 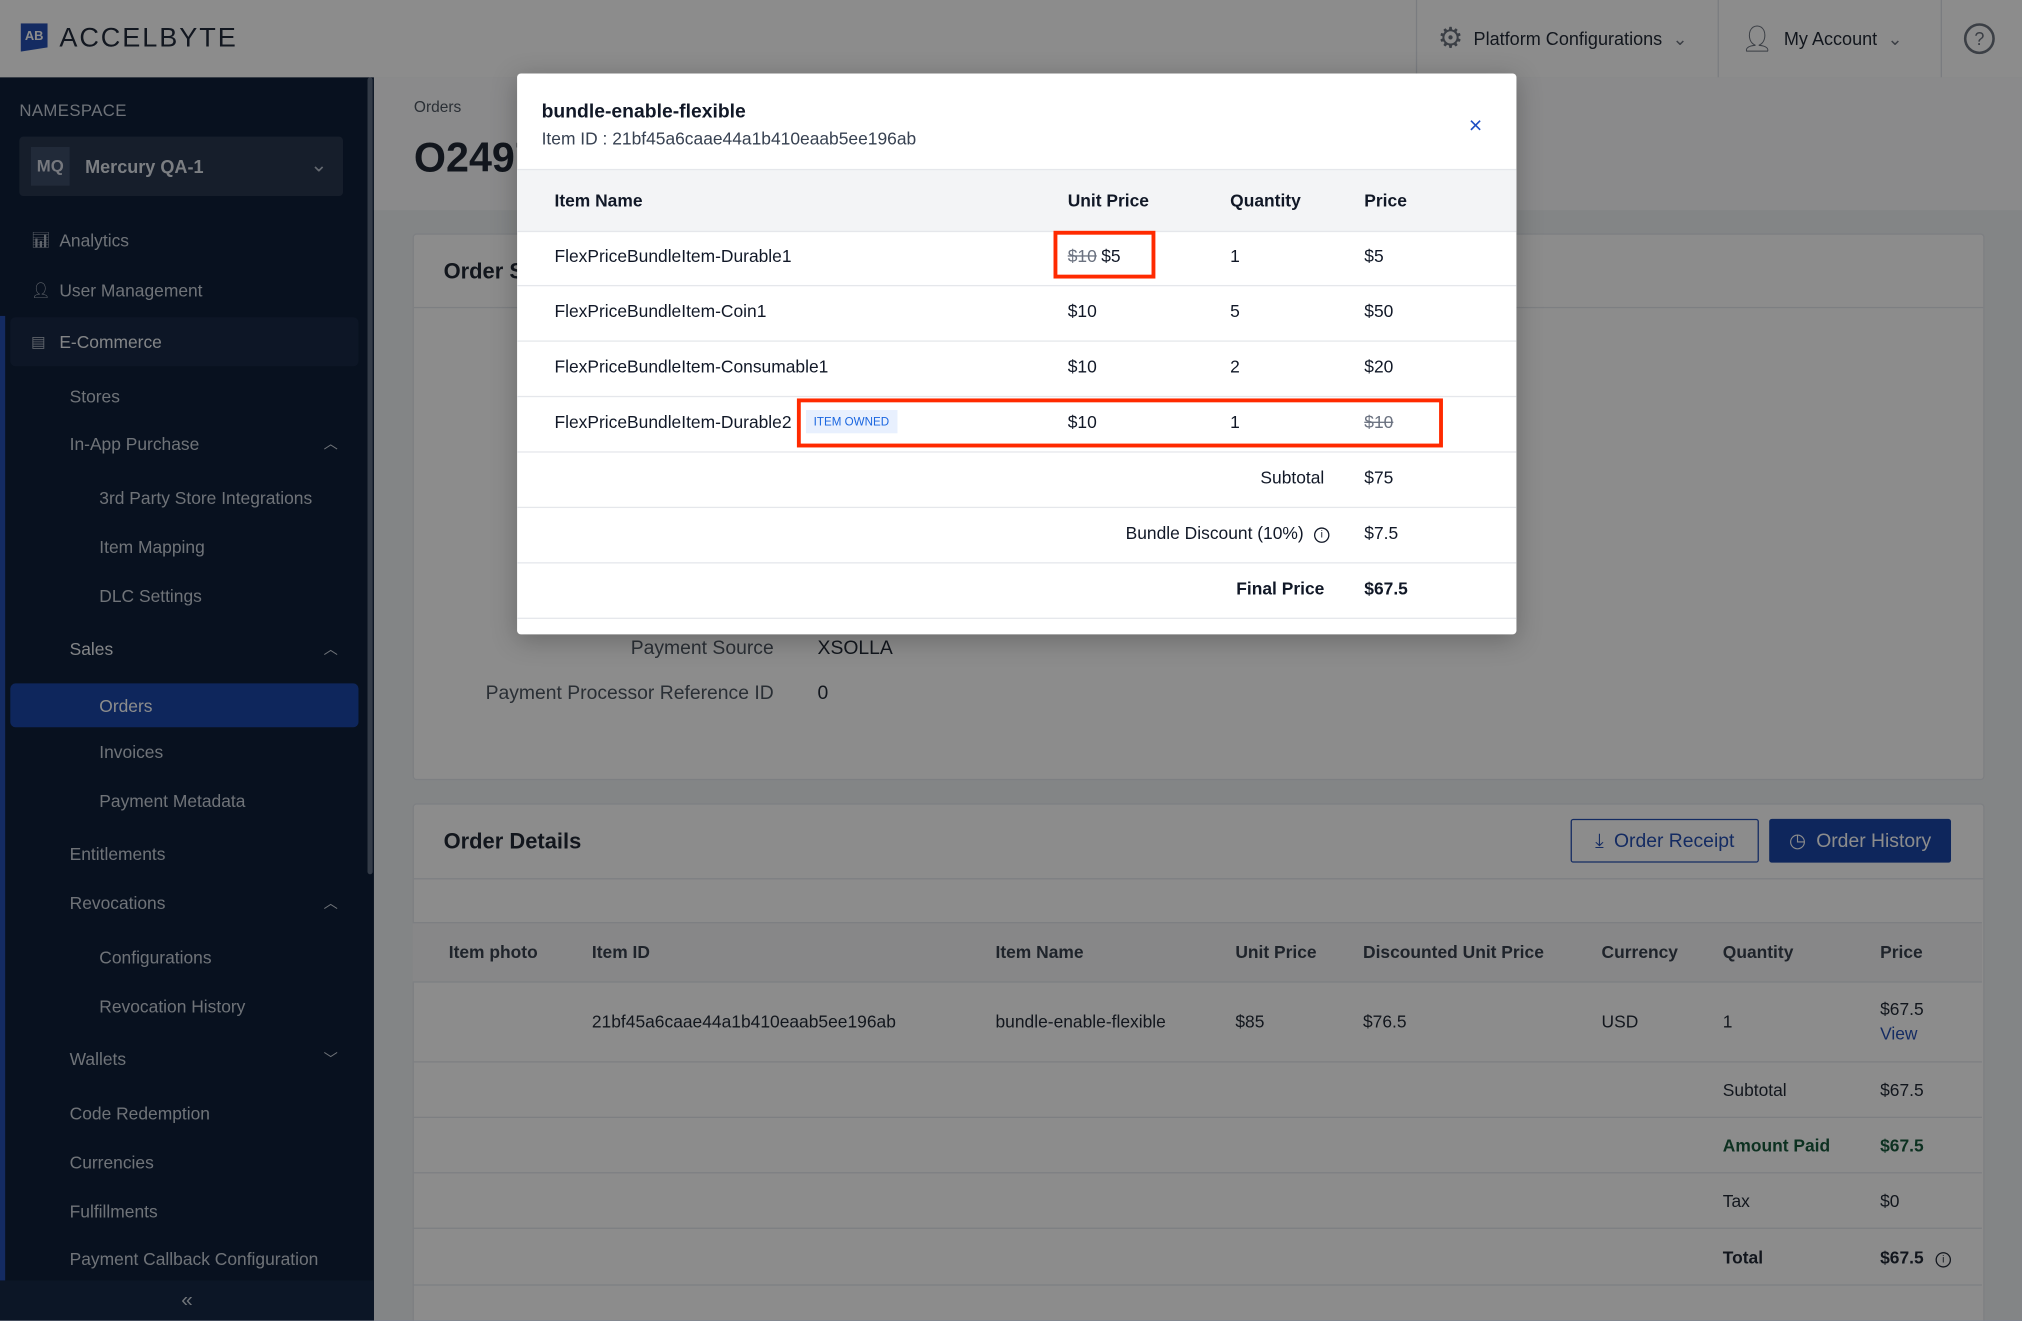 What do you see at coordinates (1979, 39) in the screenshot?
I see `help-icon: ?` at bounding box center [1979, 39].